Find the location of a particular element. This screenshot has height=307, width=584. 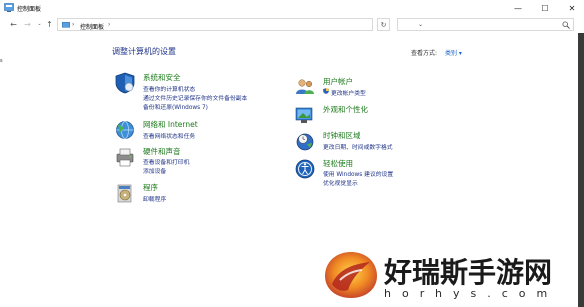

category-title-clock: 时钟和区域 is located at coordinates (342, 135).